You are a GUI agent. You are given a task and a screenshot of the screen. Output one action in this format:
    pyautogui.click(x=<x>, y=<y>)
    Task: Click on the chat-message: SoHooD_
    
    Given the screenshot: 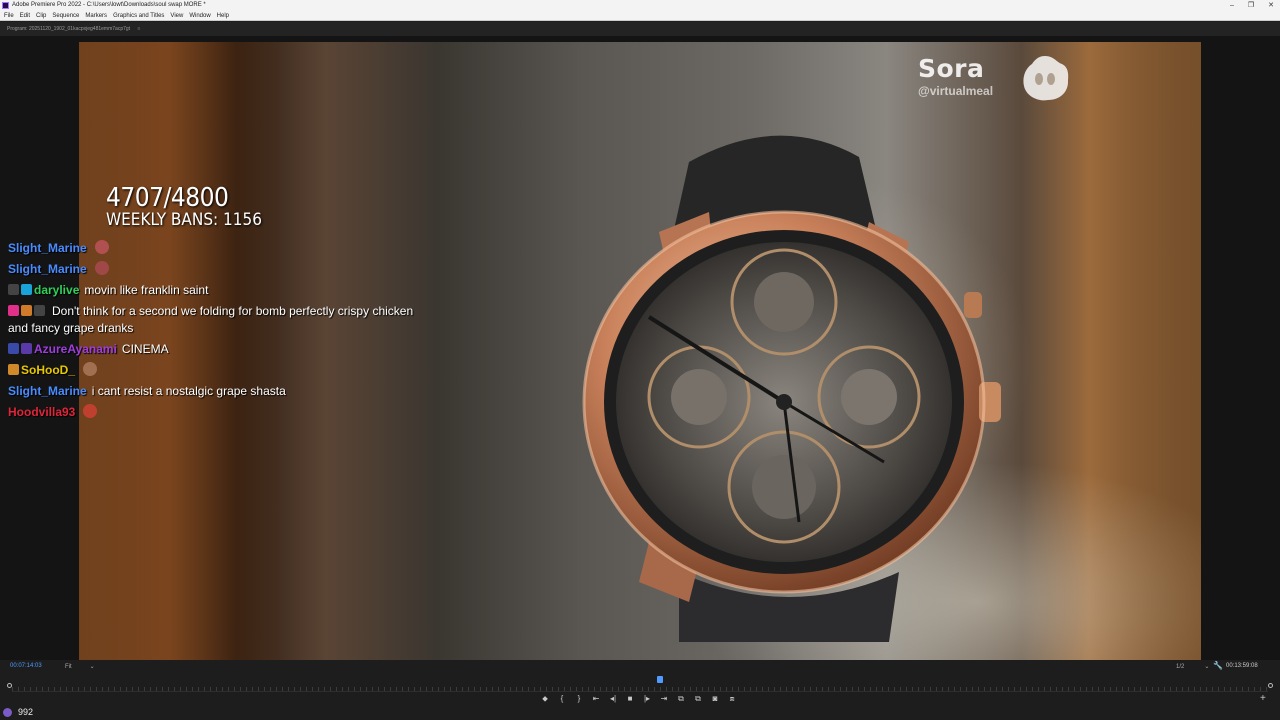 What is the action you would take?
    pyautogui.click(x=218, y=370)
    